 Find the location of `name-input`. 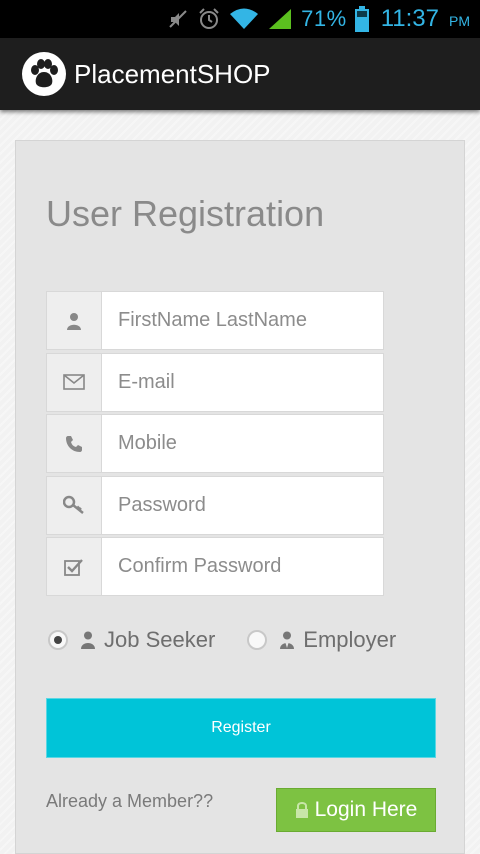

name-input is located at coordinates (242, 320).